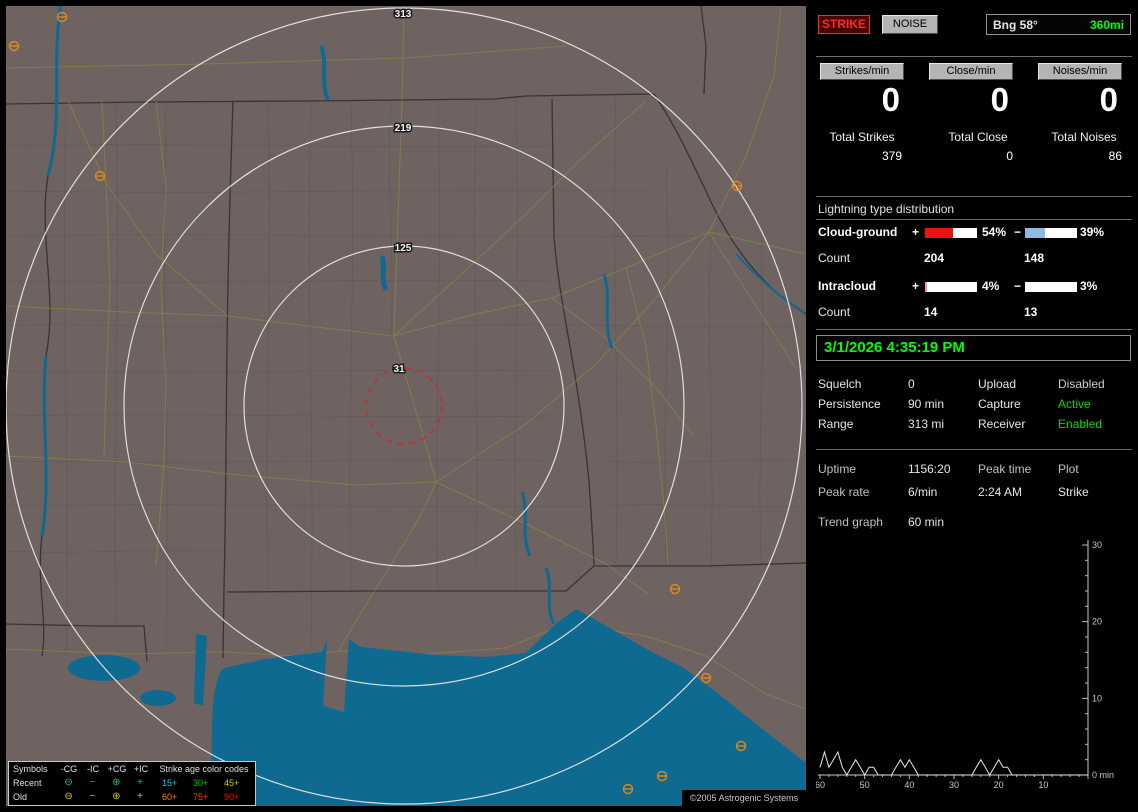 The width and height of the screenshot is (1138, 812). I want to click on total-strikes-label: Total Strikes, so click(862, 137).